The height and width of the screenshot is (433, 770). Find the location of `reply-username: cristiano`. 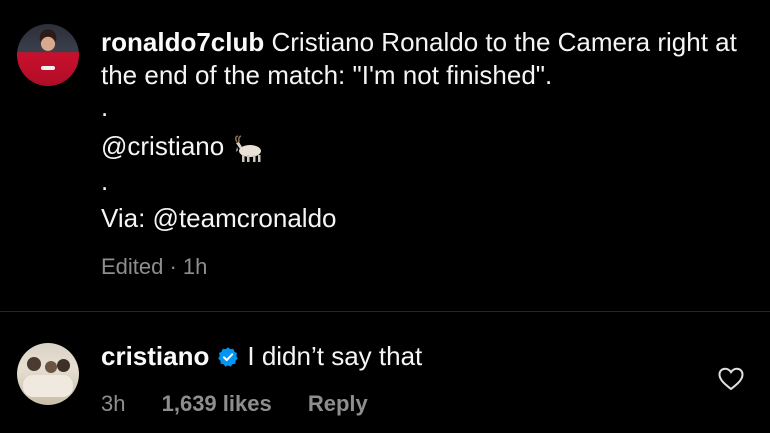

reply-username: cristiano is located at coordinates (155, 356).